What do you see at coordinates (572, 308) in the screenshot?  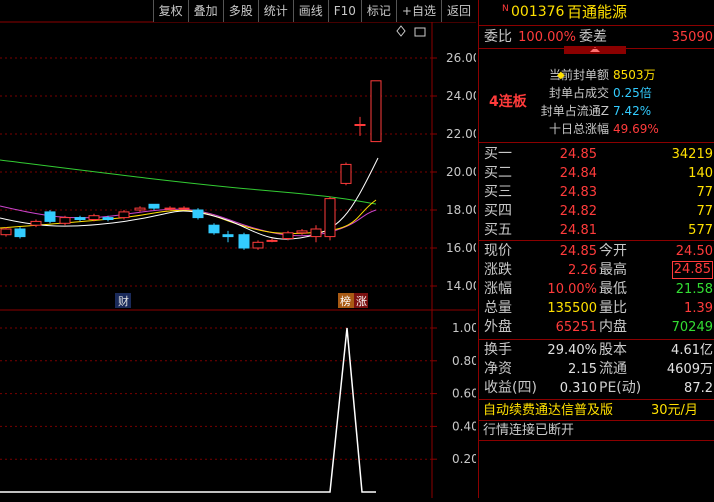 I see `zongliang-value: 135500` at bounding box center [572, 308].